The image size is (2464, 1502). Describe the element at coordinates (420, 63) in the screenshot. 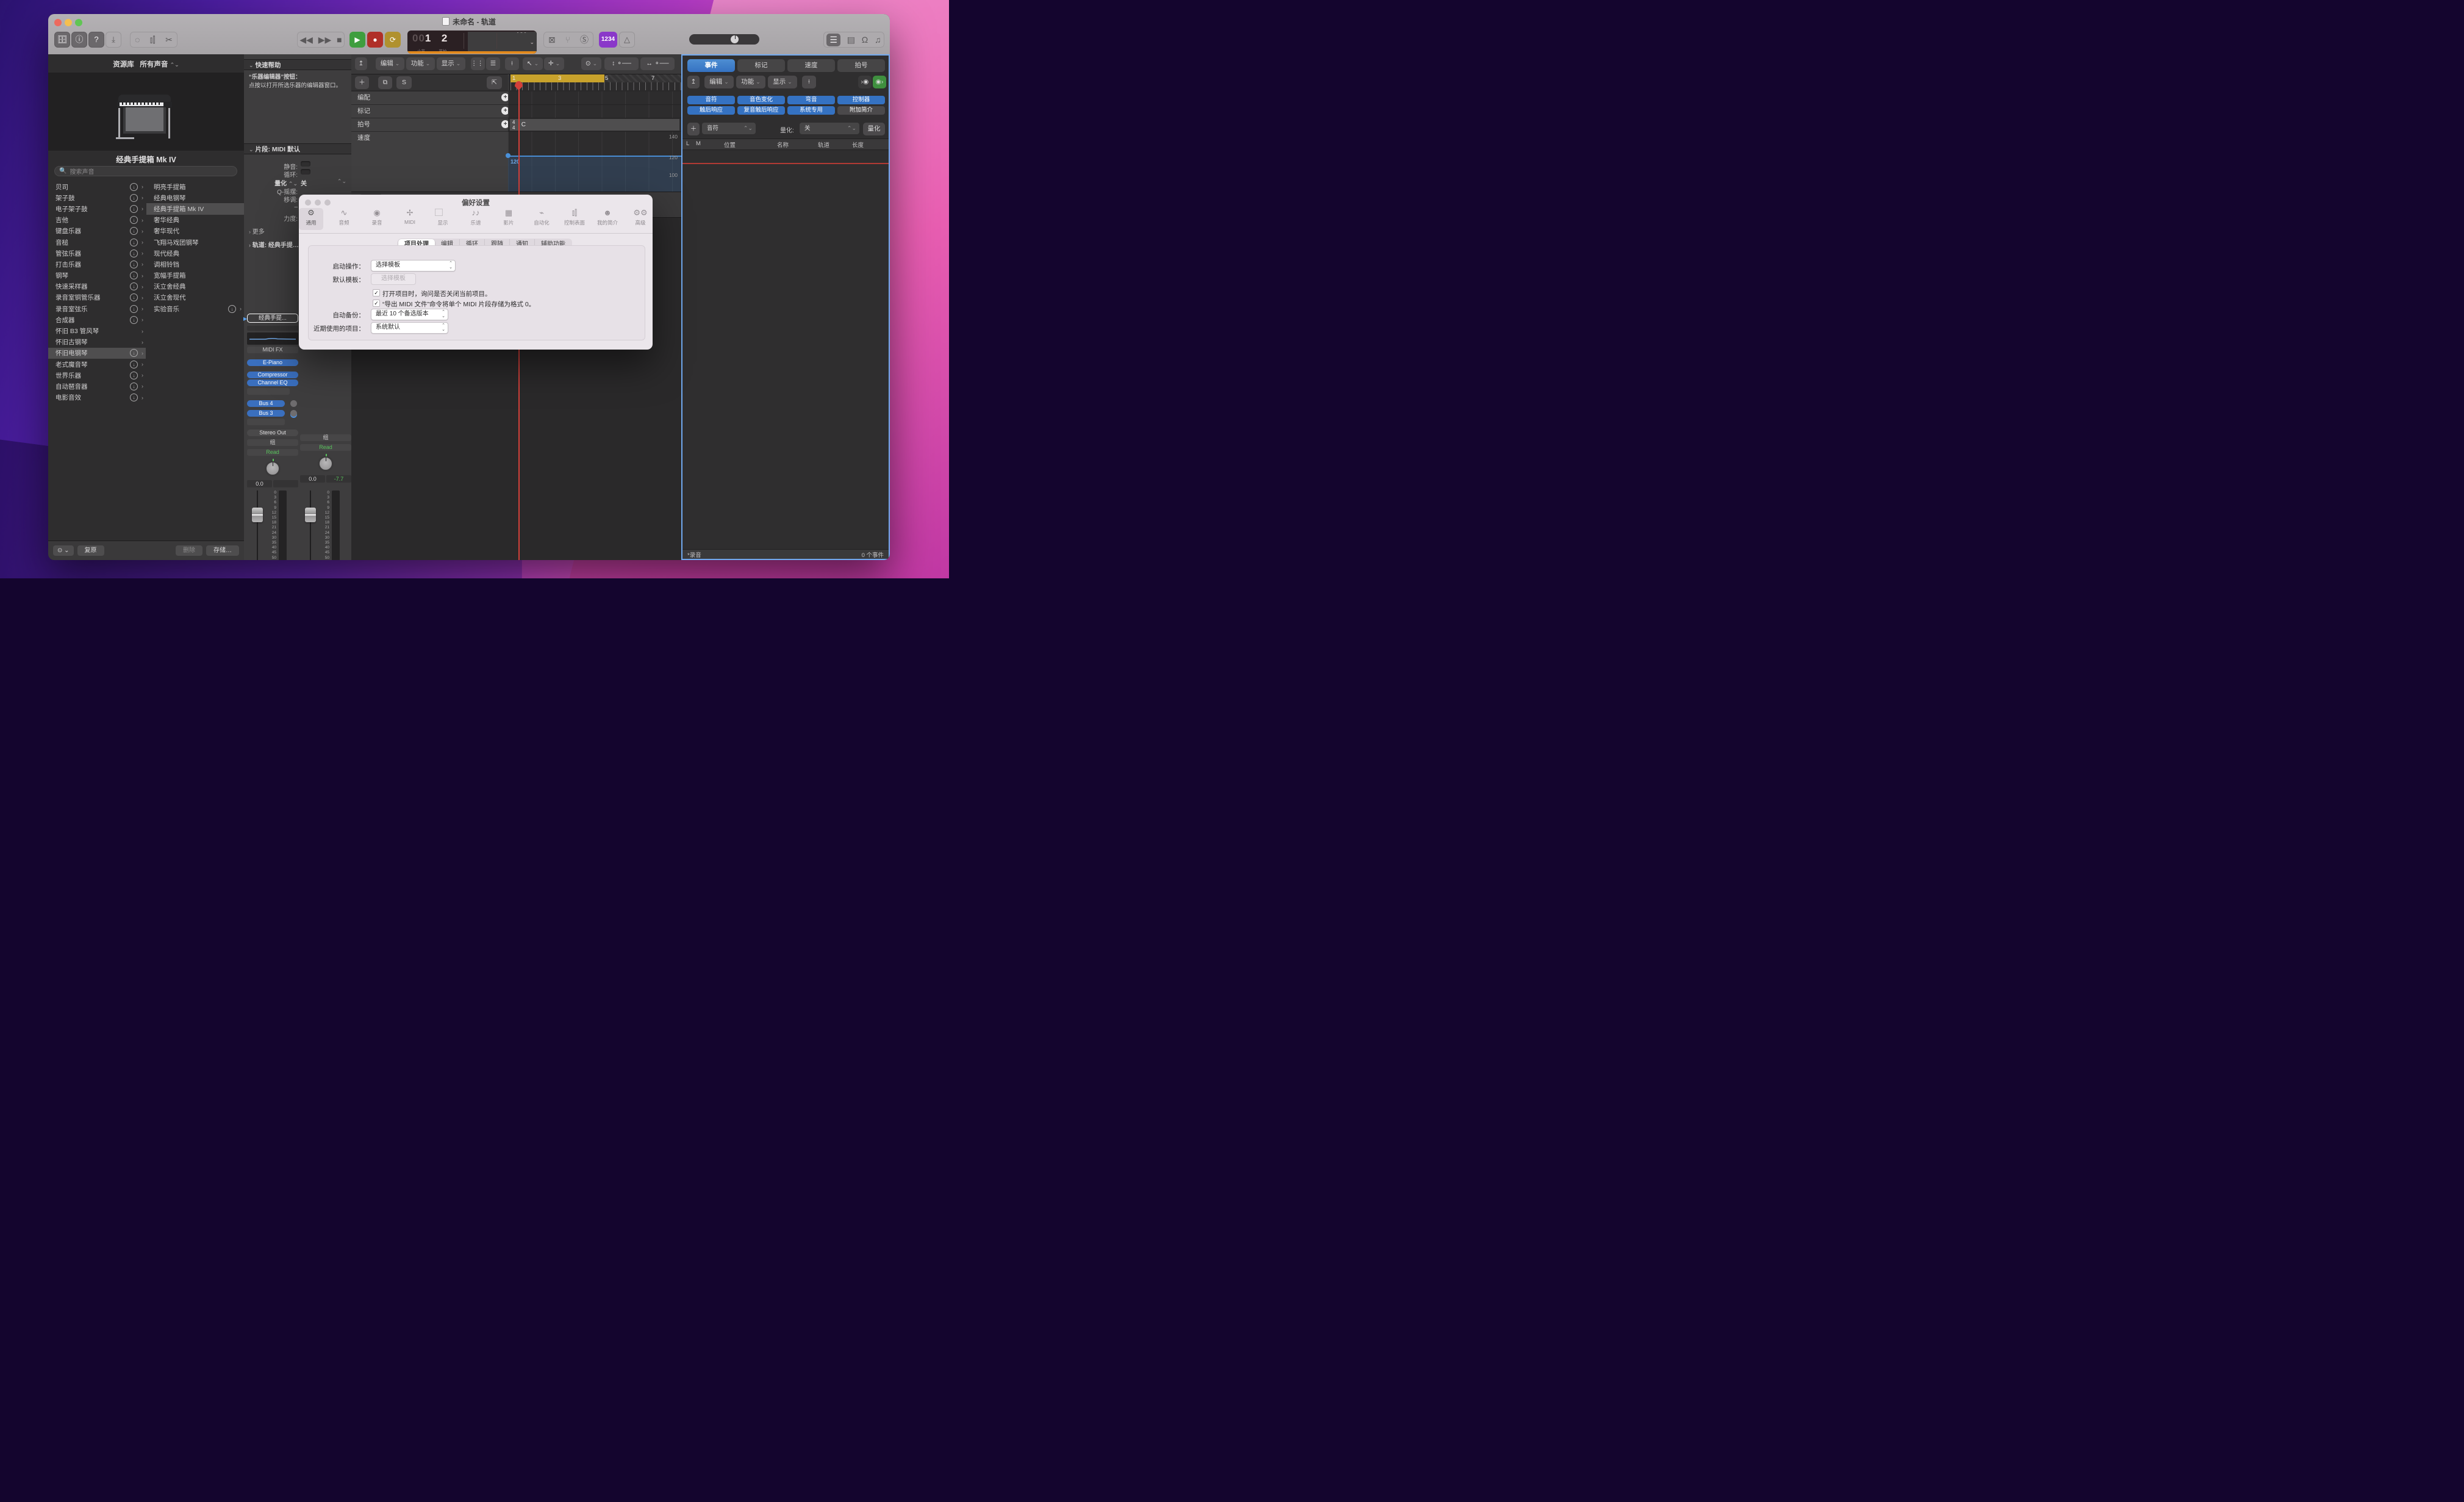

I see `functions-menu: 功能 ⌄` at that location.